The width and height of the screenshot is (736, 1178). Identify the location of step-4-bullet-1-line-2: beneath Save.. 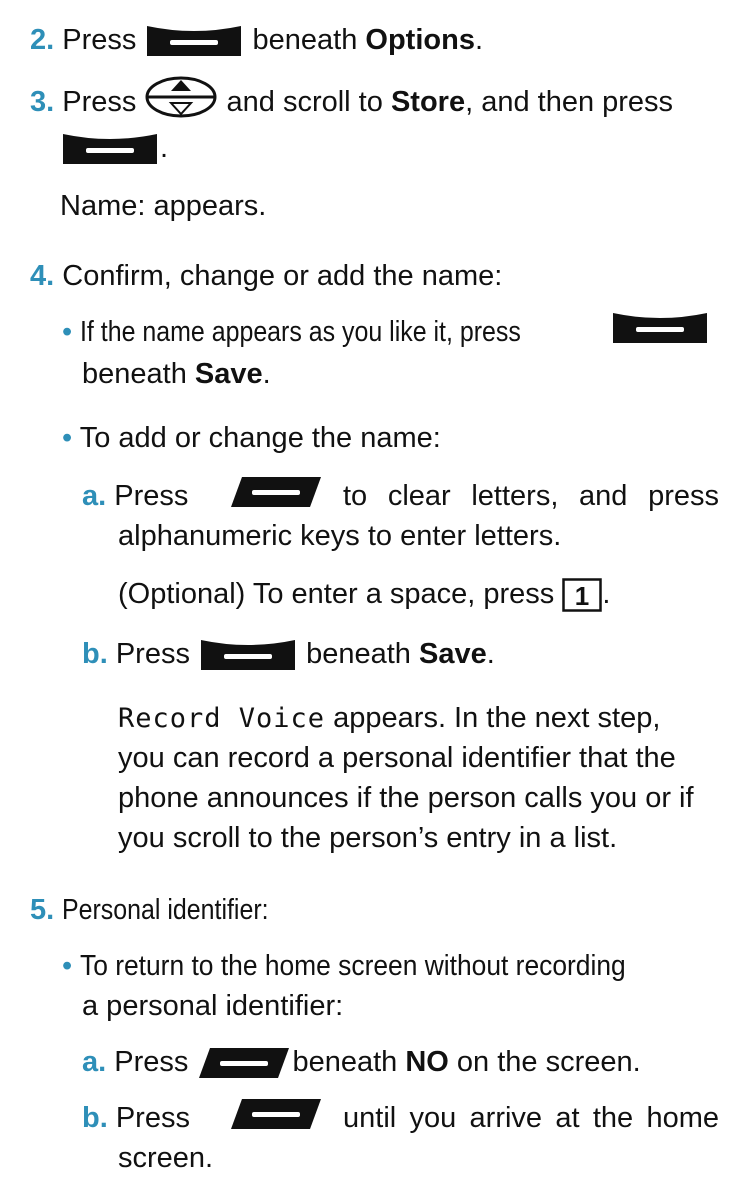
(176, 374).